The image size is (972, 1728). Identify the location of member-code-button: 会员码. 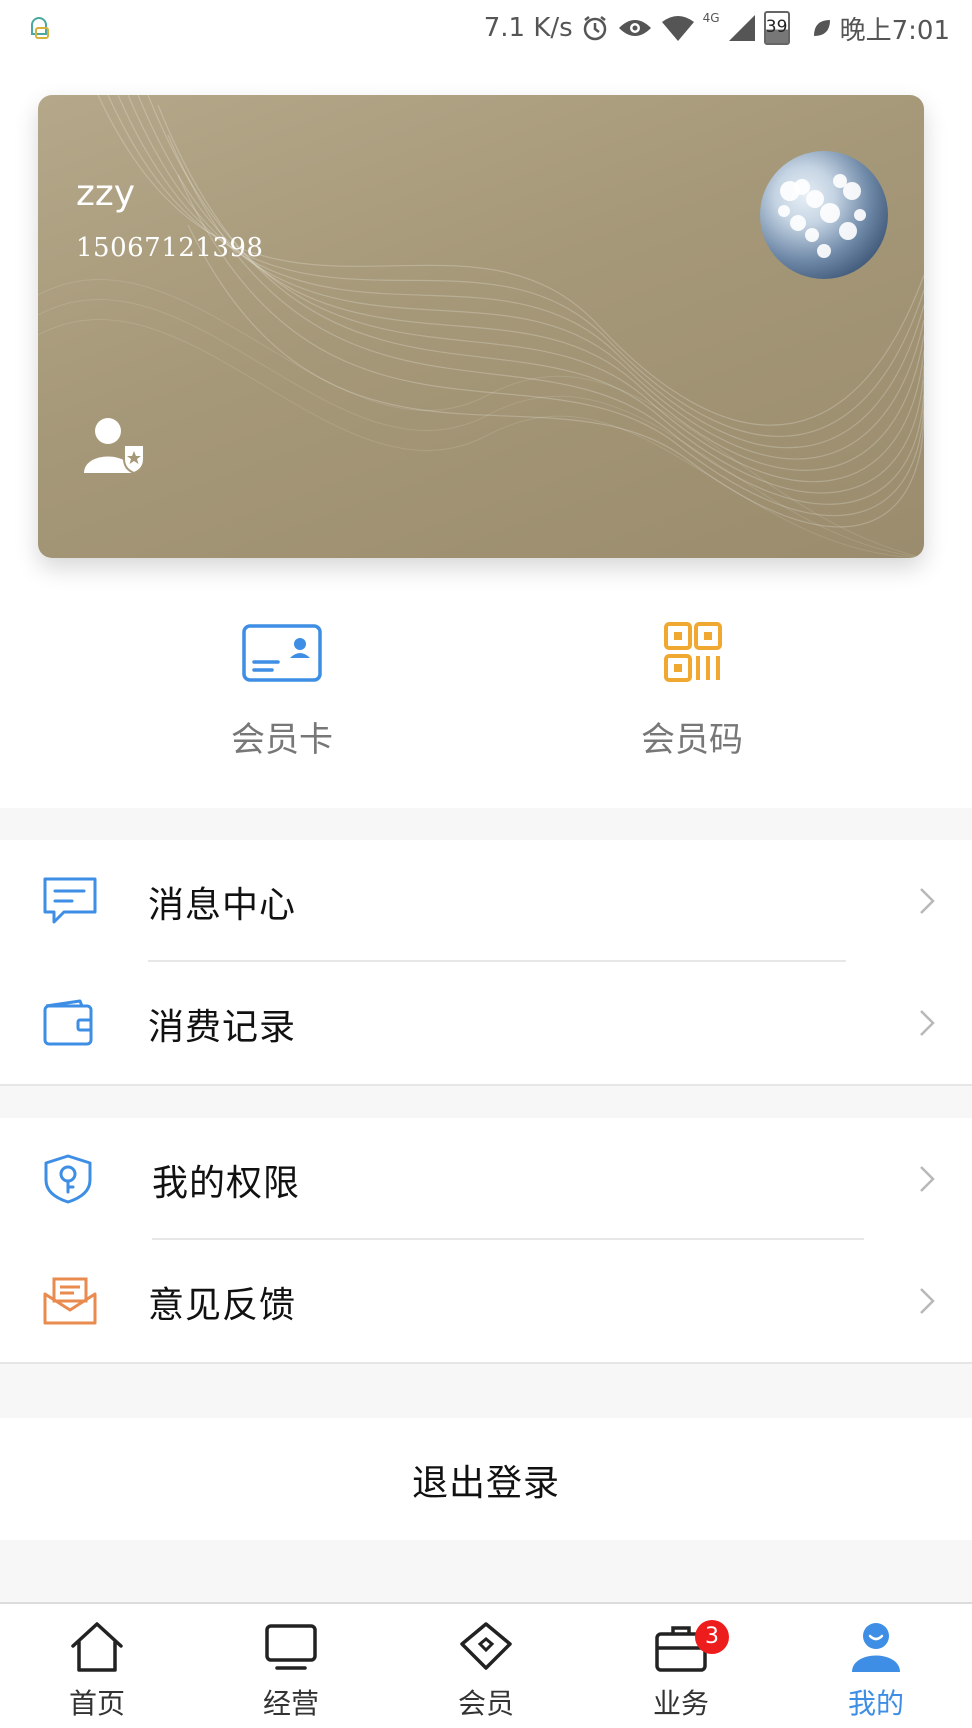
(692, 690).